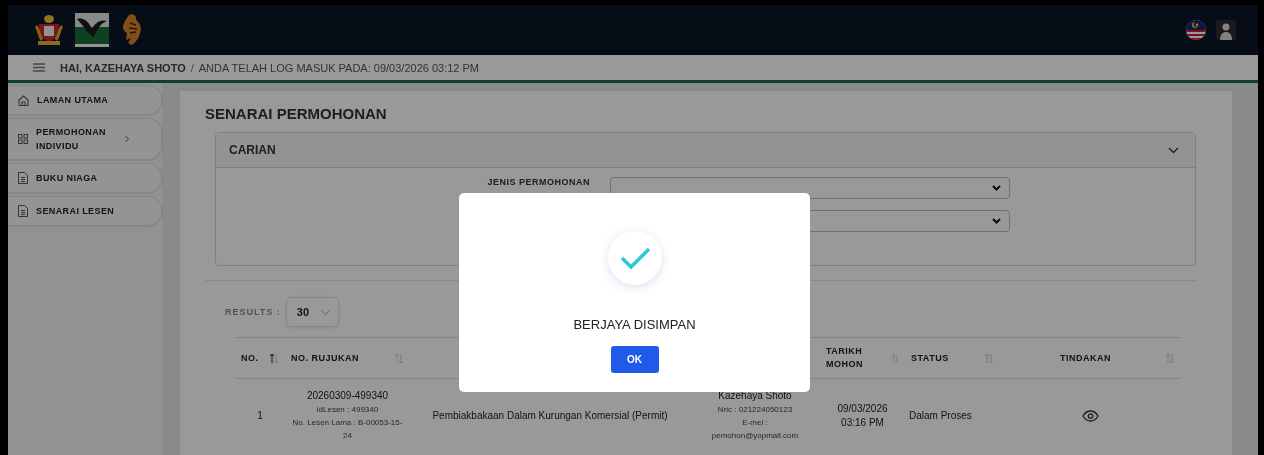 This screenshot has height=455, width=1264. What do you see at coordinates (755, 410) in the screenshot?
I see `applicant-detail: Nric : 021224050123` at bounding box center [755, 410].